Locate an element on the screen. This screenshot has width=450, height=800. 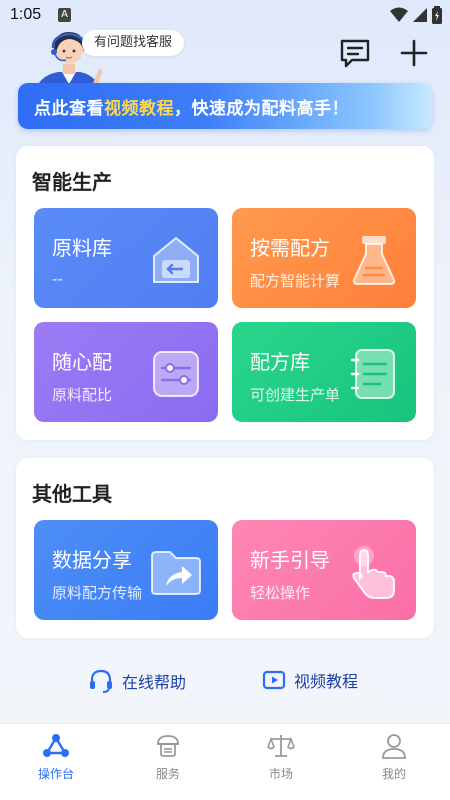
beginner-guide-tile: 新手引导 轻松操作 is located at coordinates (324, 570).